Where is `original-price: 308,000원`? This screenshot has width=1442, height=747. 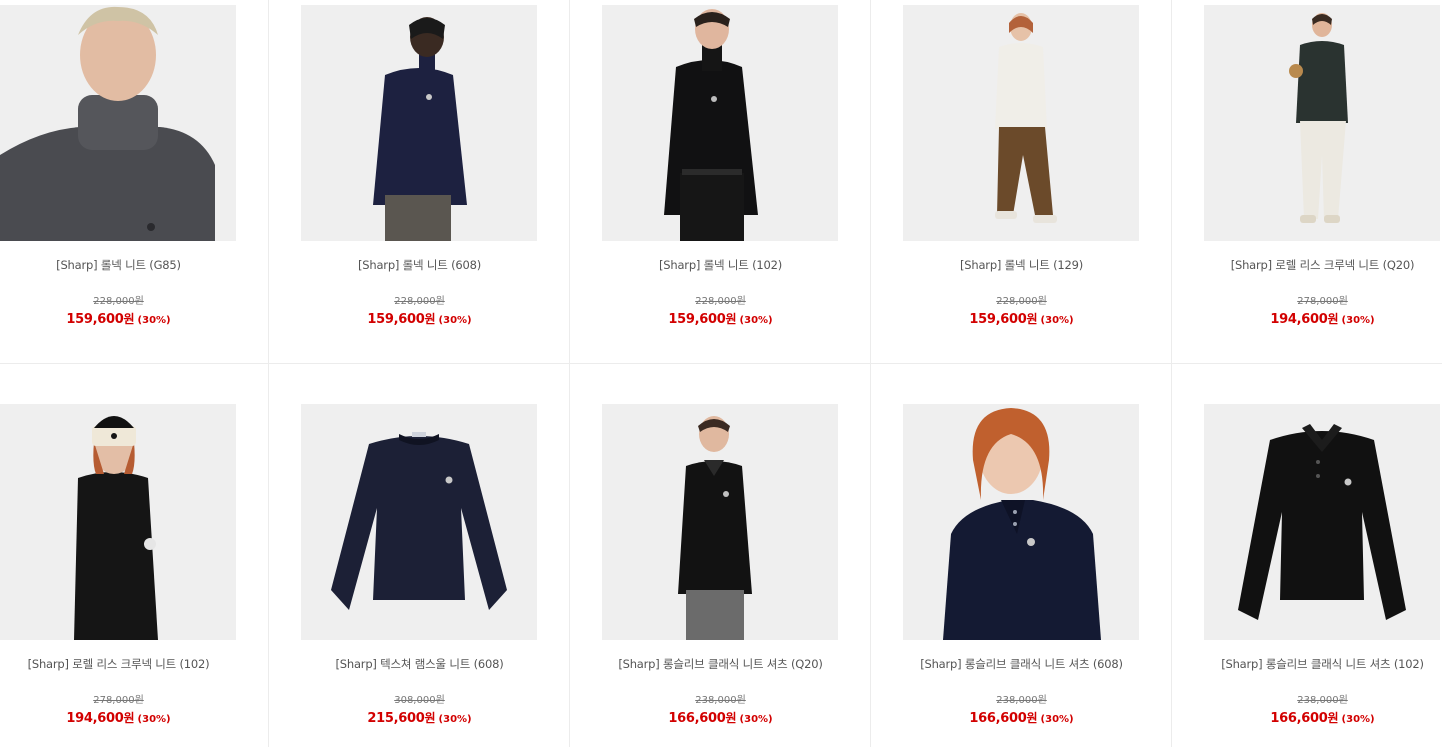 original-price: 308,000원 is located at coordinates (419, 700).